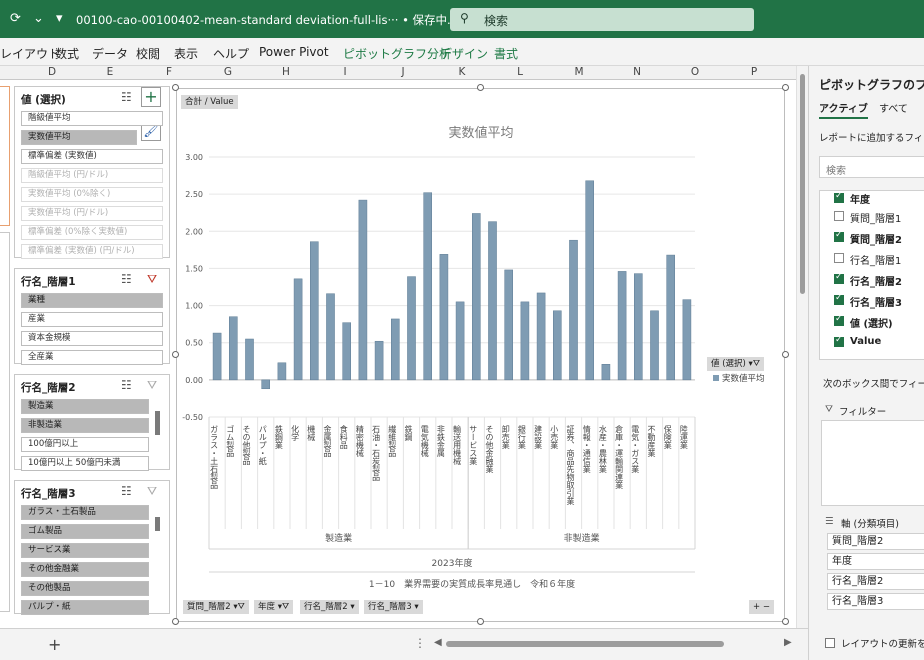 This screenshot has height=660, width=924. I want to click on tab-formulas: 数式, so click(67, 53).